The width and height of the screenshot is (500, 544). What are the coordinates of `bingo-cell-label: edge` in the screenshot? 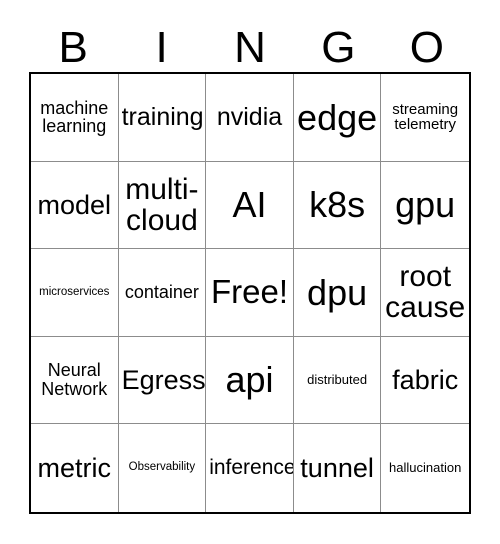 It's located at (337, 117).